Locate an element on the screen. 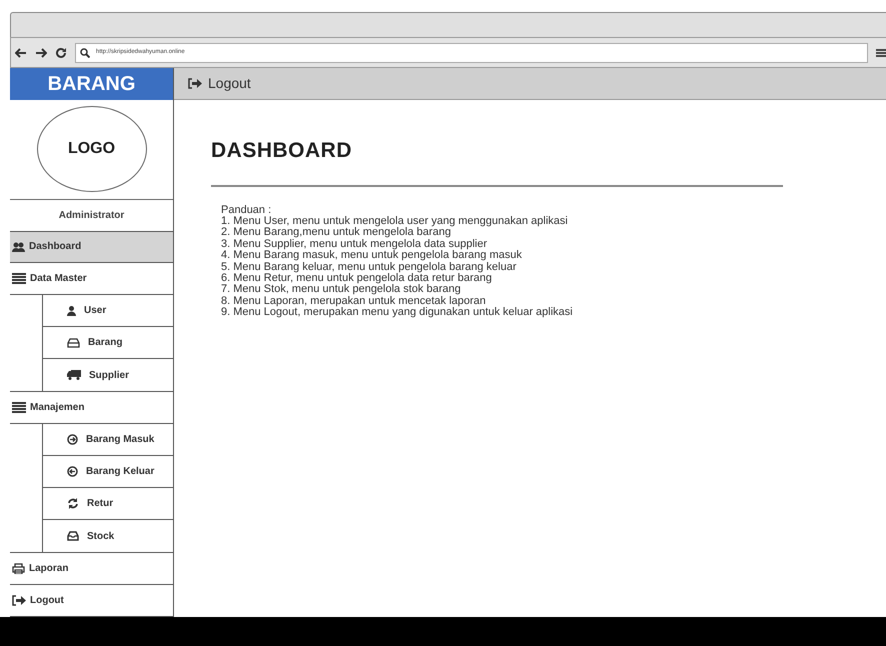 The image size is (886, 646). guide-item: 7. Menu Stok, menu untuk pengelola stok barang is located at coordinates (341, 290).